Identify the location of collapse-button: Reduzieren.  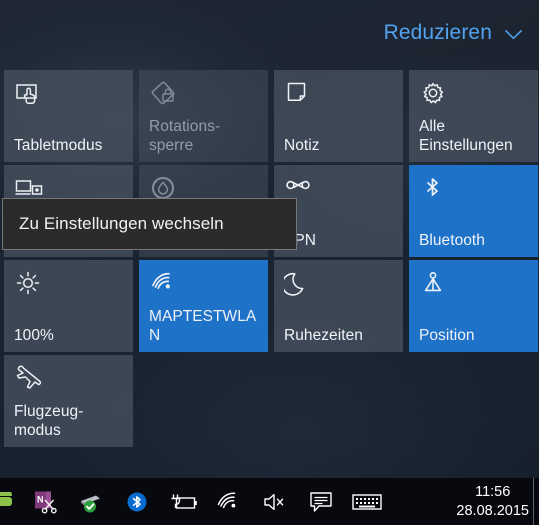
(453, 32).